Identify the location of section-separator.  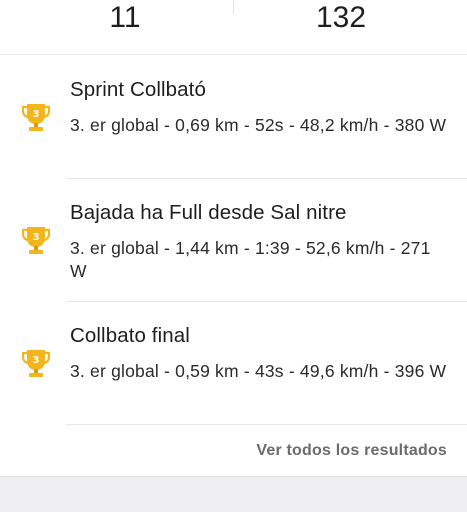
(233, 494).